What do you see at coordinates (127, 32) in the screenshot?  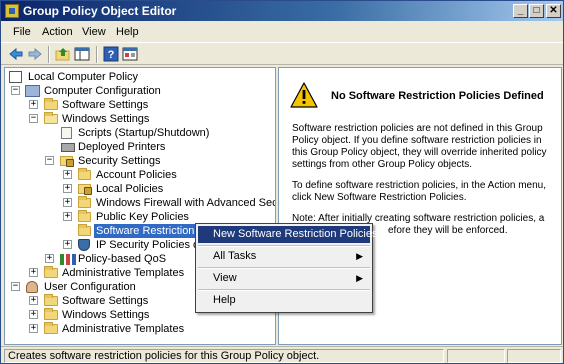 I see `menu-help: Help` at bounding box center [127, 32].